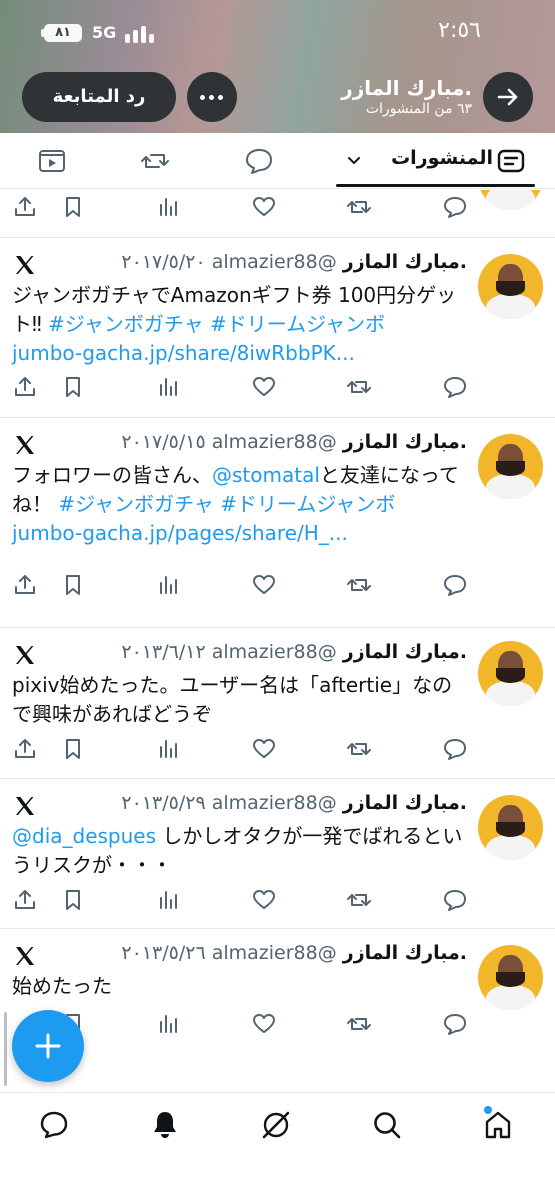  Describe the element at coordinates (141, 33) in the screenshot. I see `signal-icon` at that location.